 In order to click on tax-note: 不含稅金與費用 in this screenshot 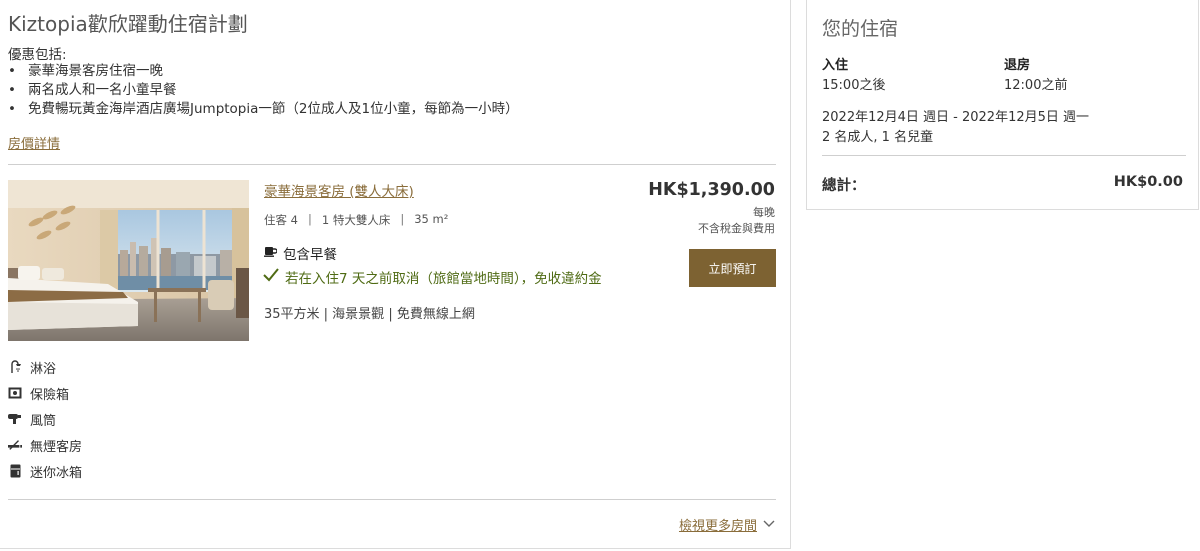, I will do `click(736, 228)`.